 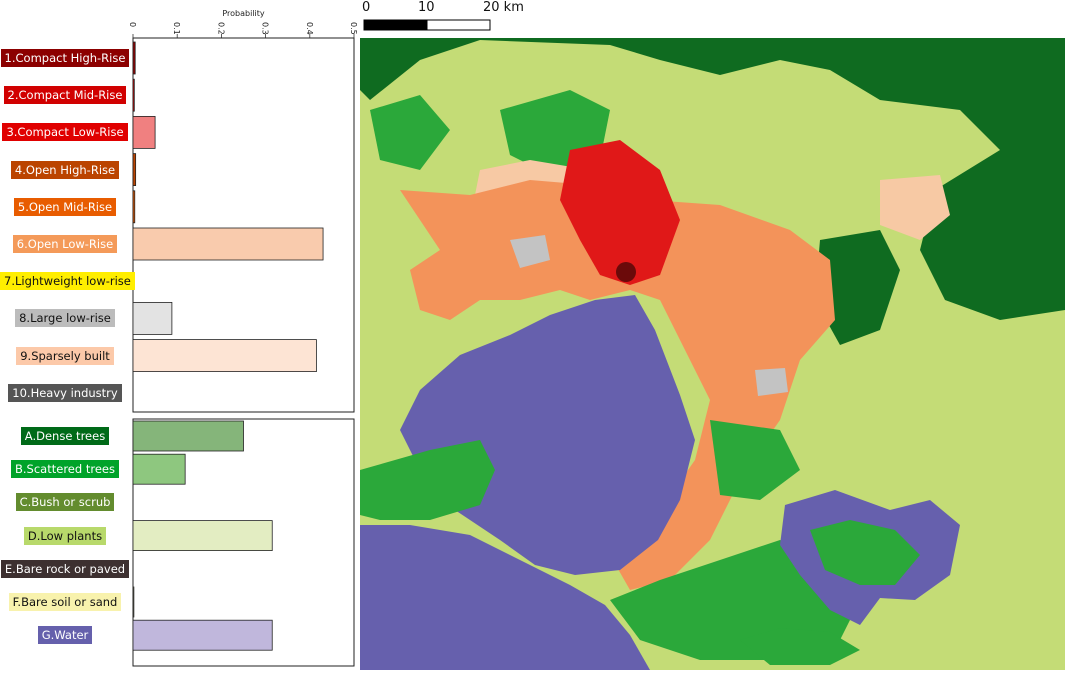 What do you see at coordinates (132, 24) in the screenshot?
I see `x-tick-label: 0` at bounding box center [132, 24].